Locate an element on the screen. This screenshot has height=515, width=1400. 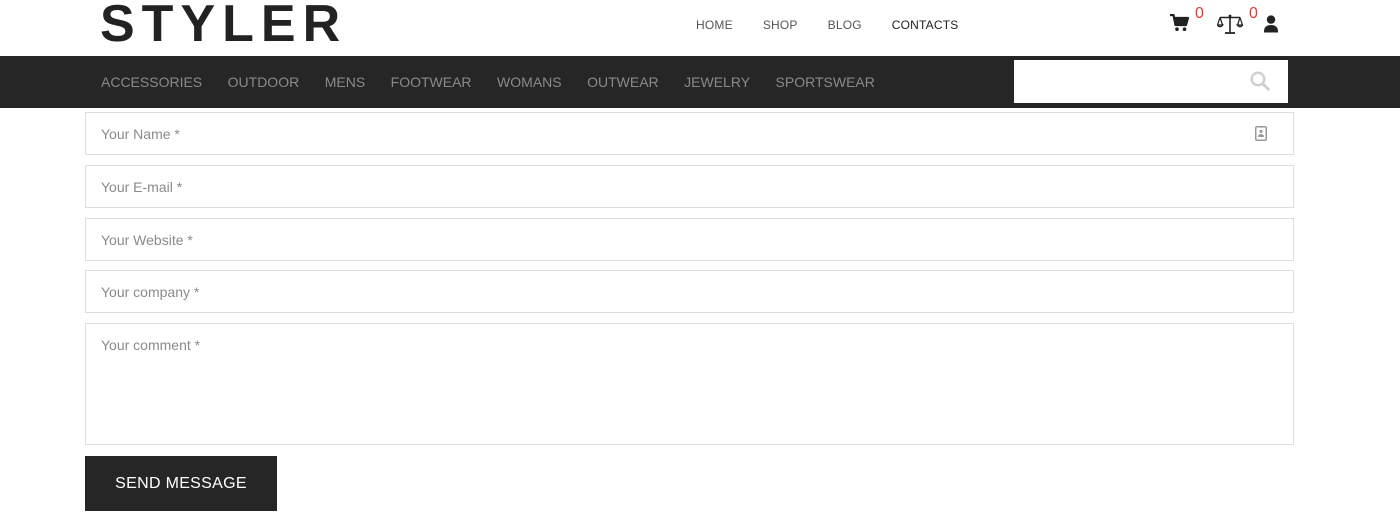
search-box is located at coordinates (1151, 81).